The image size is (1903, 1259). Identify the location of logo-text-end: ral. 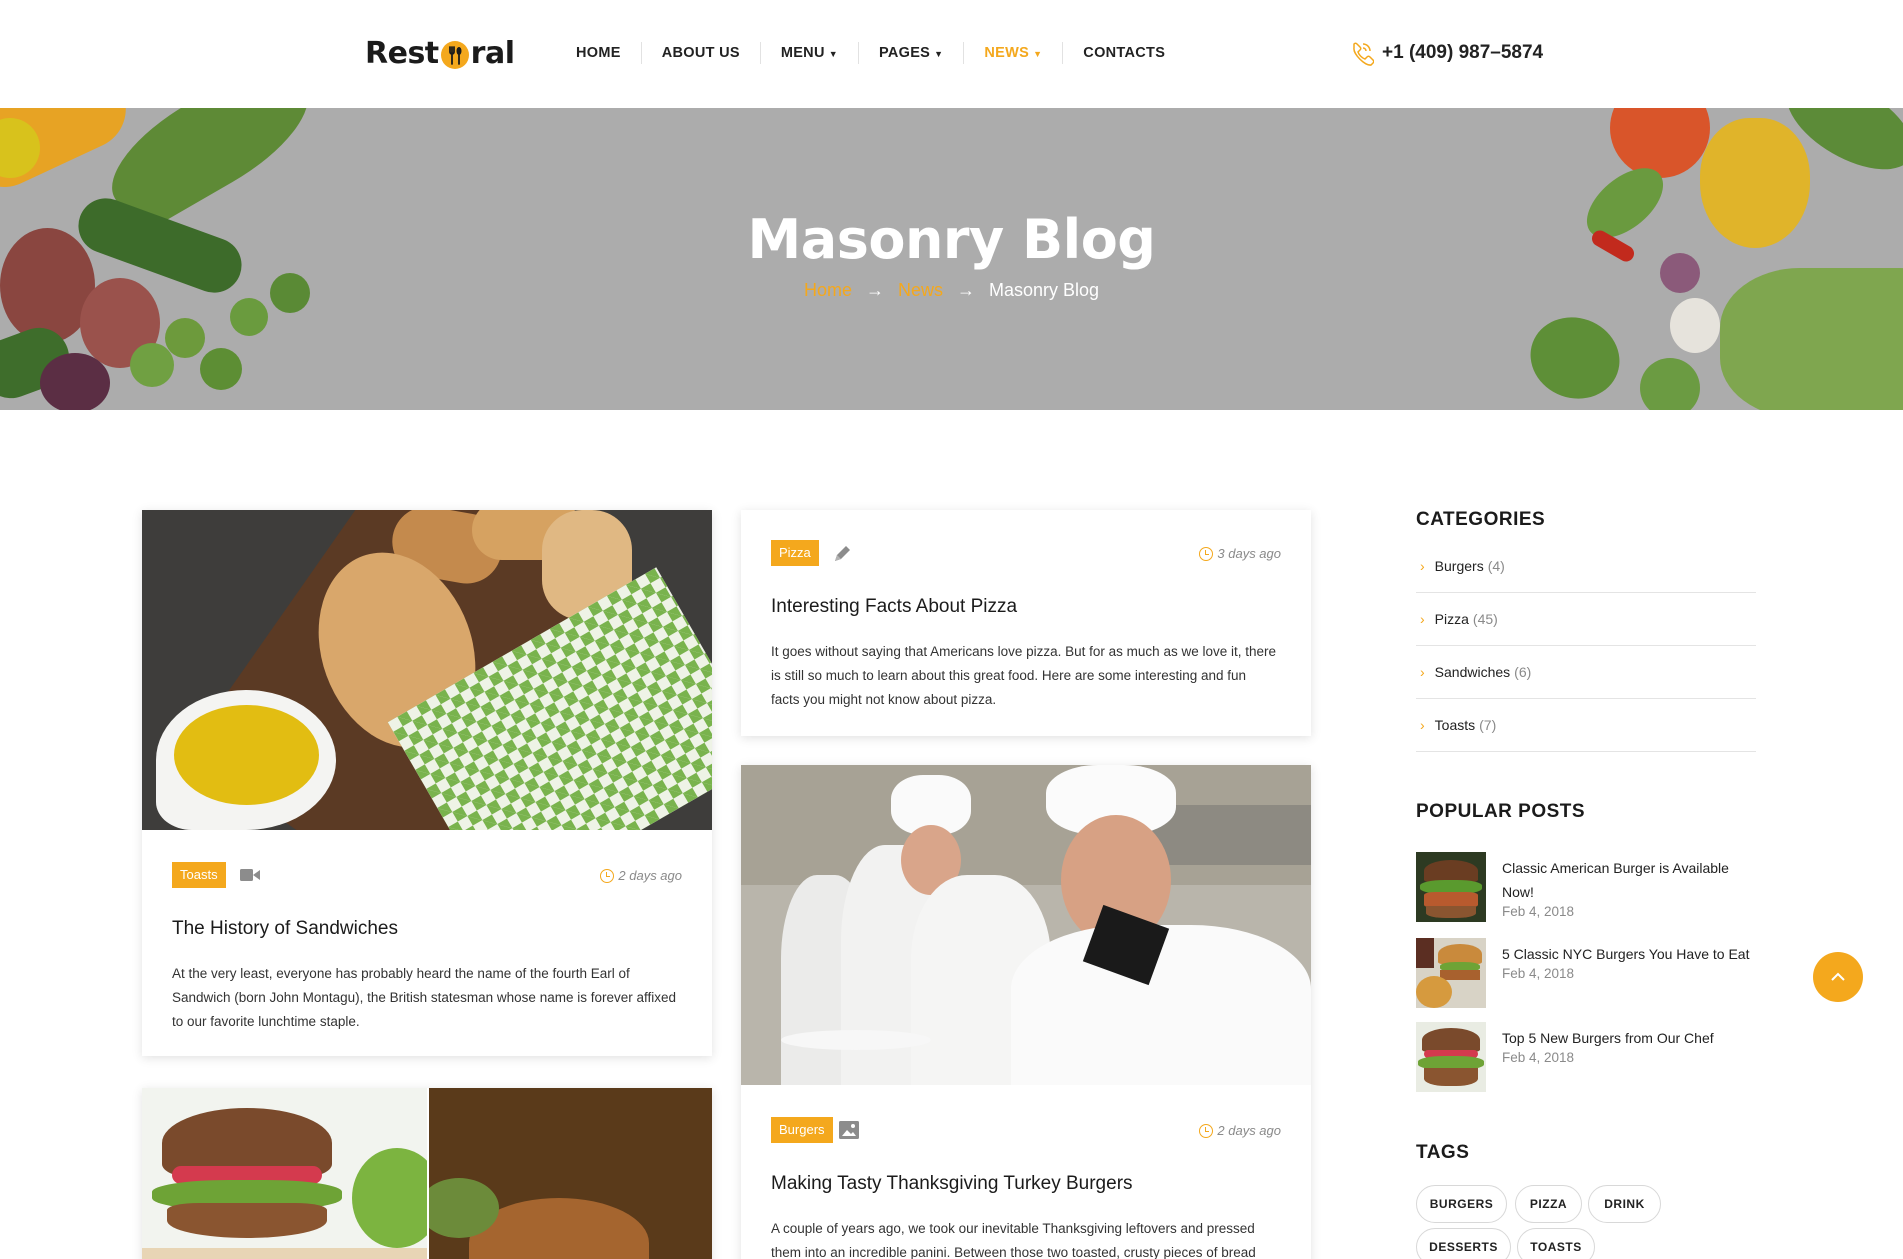
(492, 53).